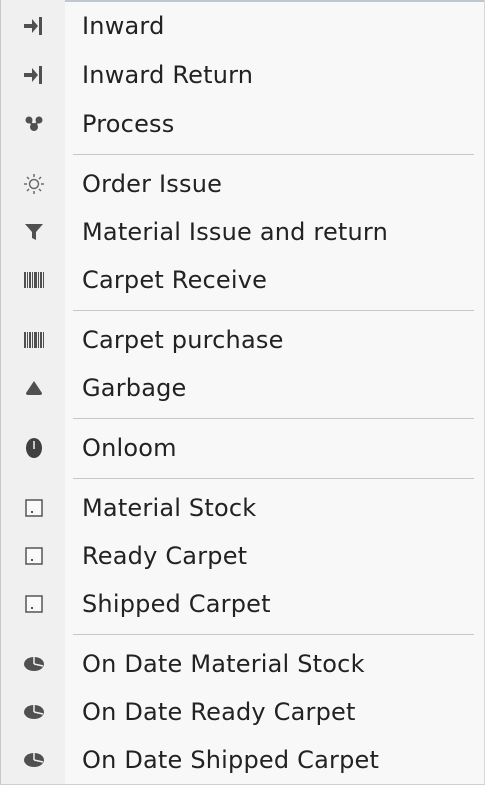  I want to click on menu-item-label: Inward, so click(123, 26).